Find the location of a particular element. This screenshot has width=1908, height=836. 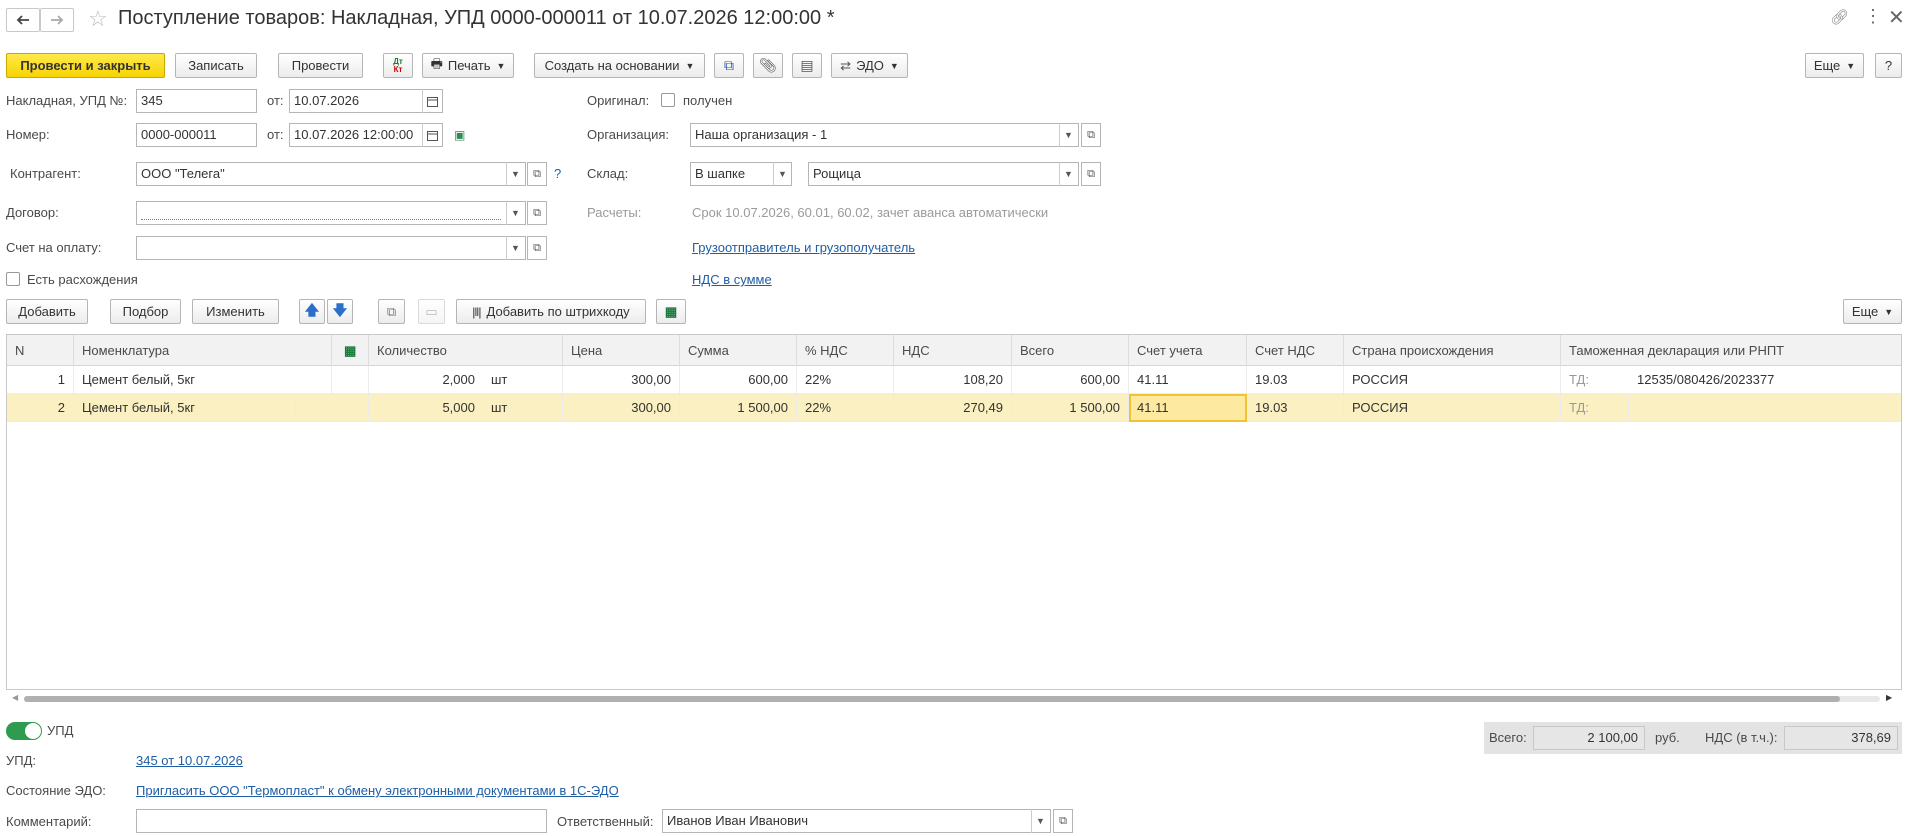

col-total: Всего is located at coordinates (1070, 350).